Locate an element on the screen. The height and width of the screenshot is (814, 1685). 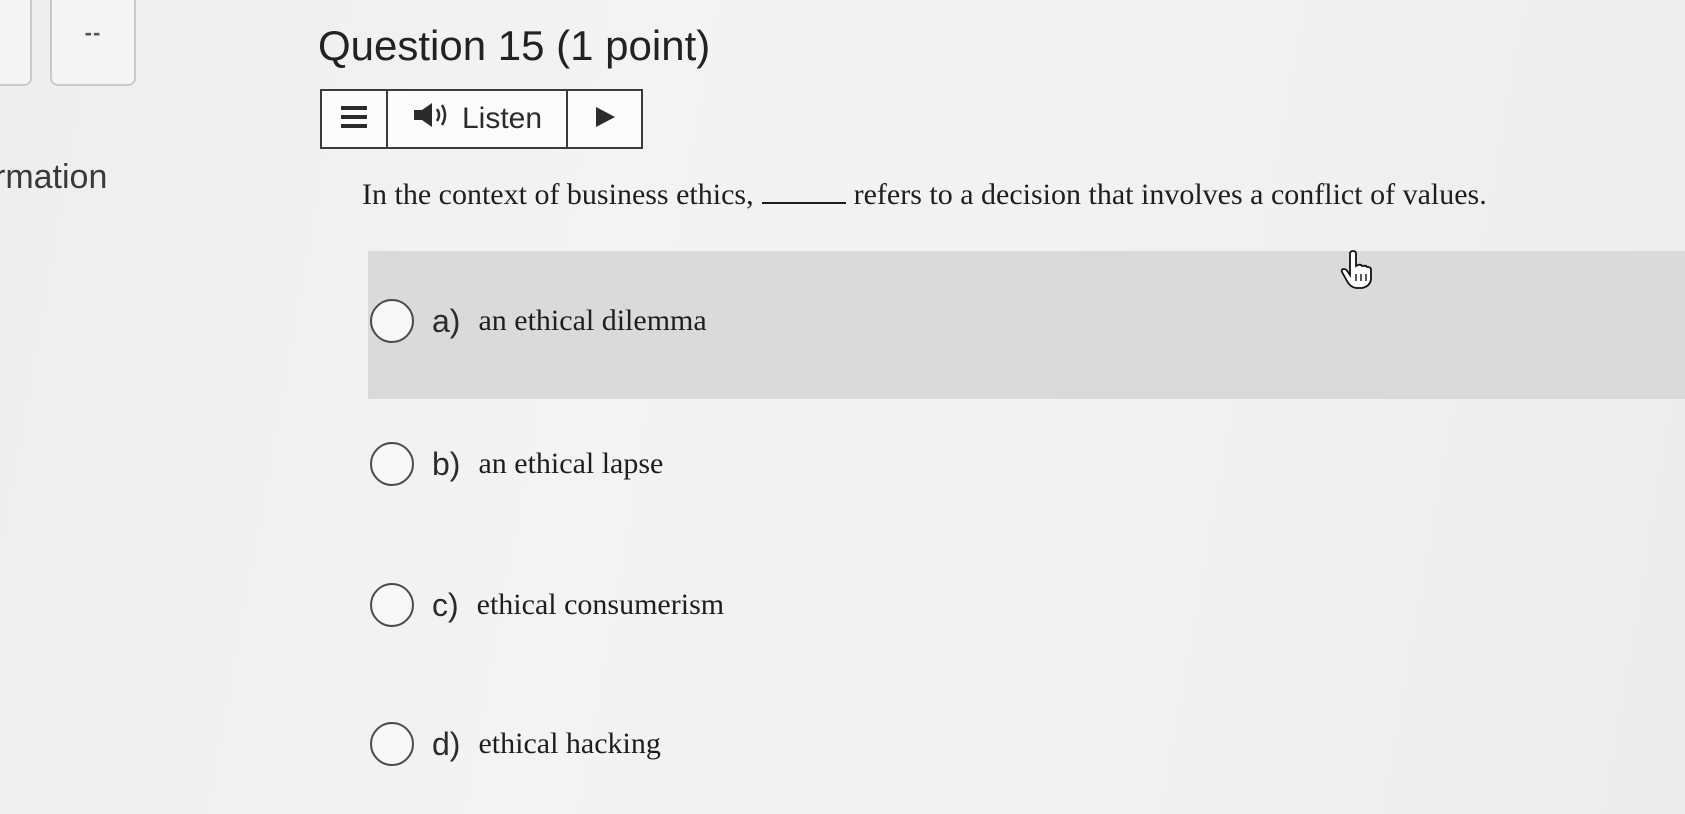
listen-label: Listen is located at coordinates (502, 118).